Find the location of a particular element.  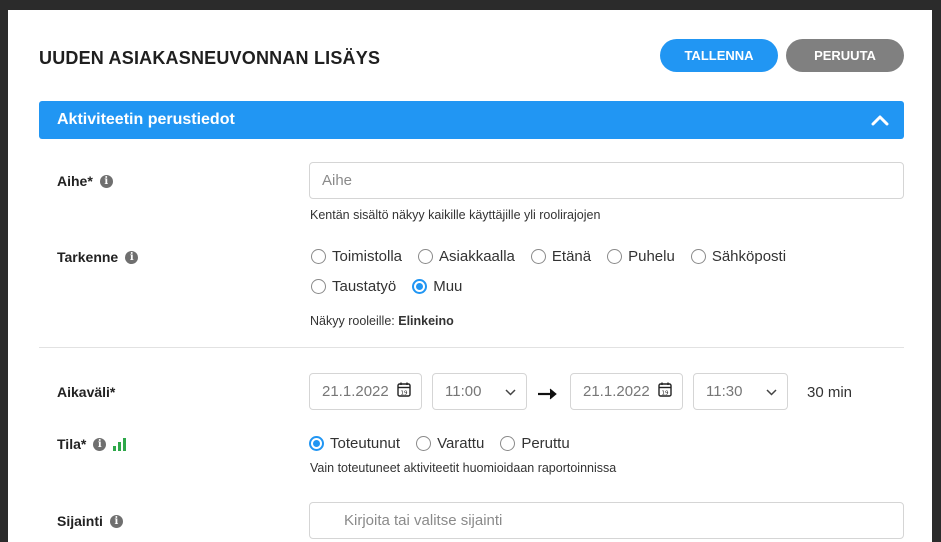

tila-label-text: Tila* is located at coordinates (72, 444).